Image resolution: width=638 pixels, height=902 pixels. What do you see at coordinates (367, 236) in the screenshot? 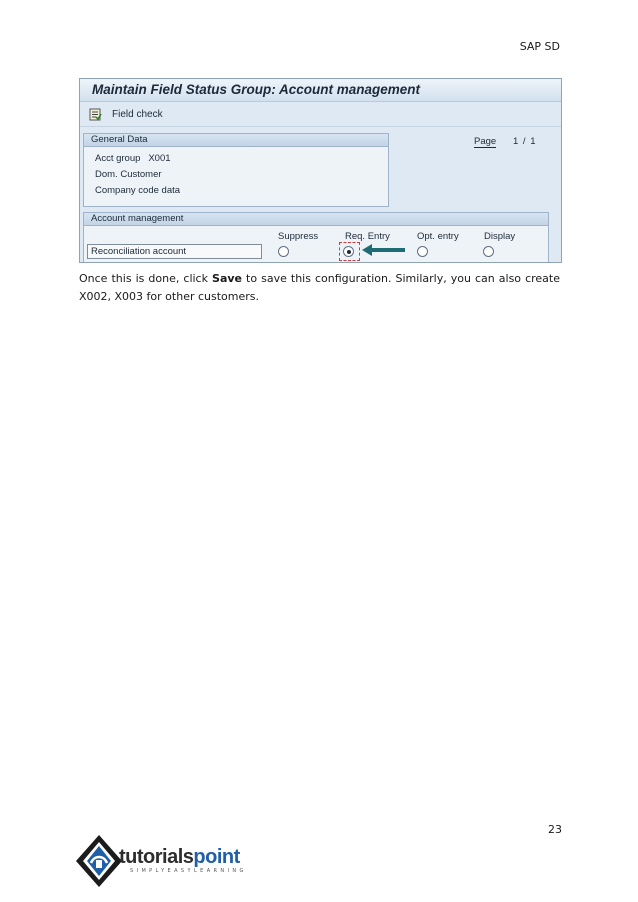
I see `col-req-entry: Req. Entry` at bounding box center [367, 236].